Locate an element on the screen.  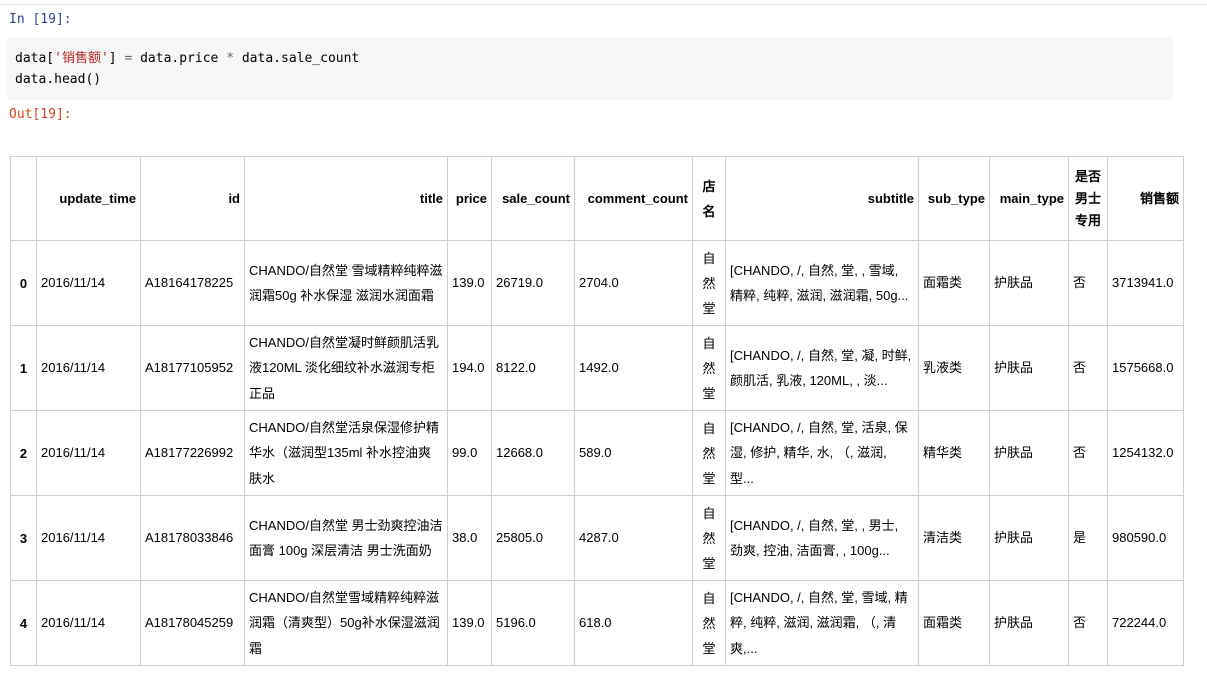
cell-id: A18177105952 is located at coordinates (192, 368).